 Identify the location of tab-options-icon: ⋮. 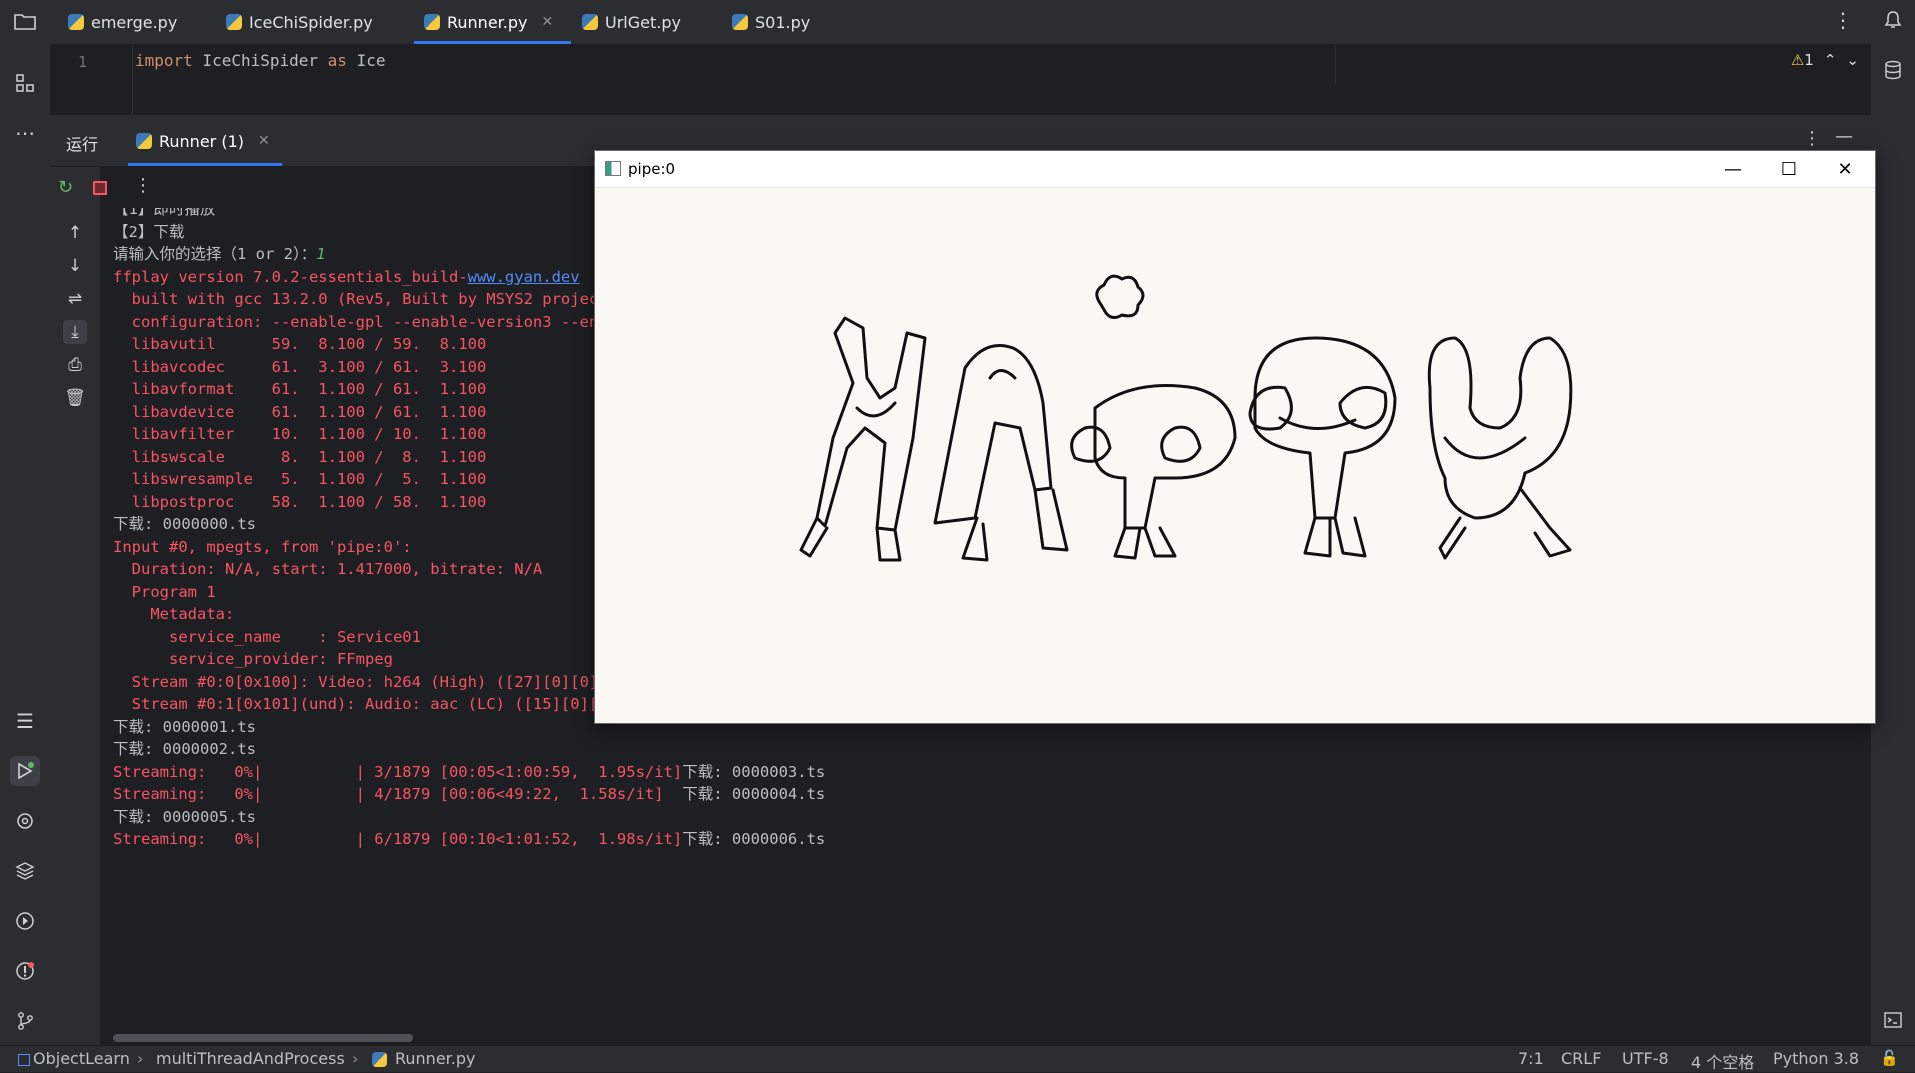
(1843, 20).